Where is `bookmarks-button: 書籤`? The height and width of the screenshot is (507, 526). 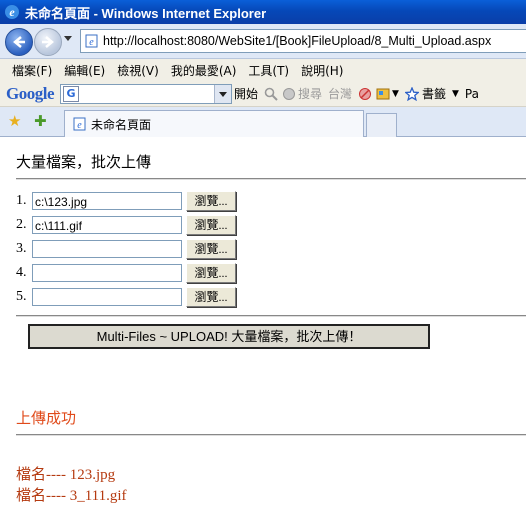 bookmarks-button: 書籤 is located at coordinates (434, 93).